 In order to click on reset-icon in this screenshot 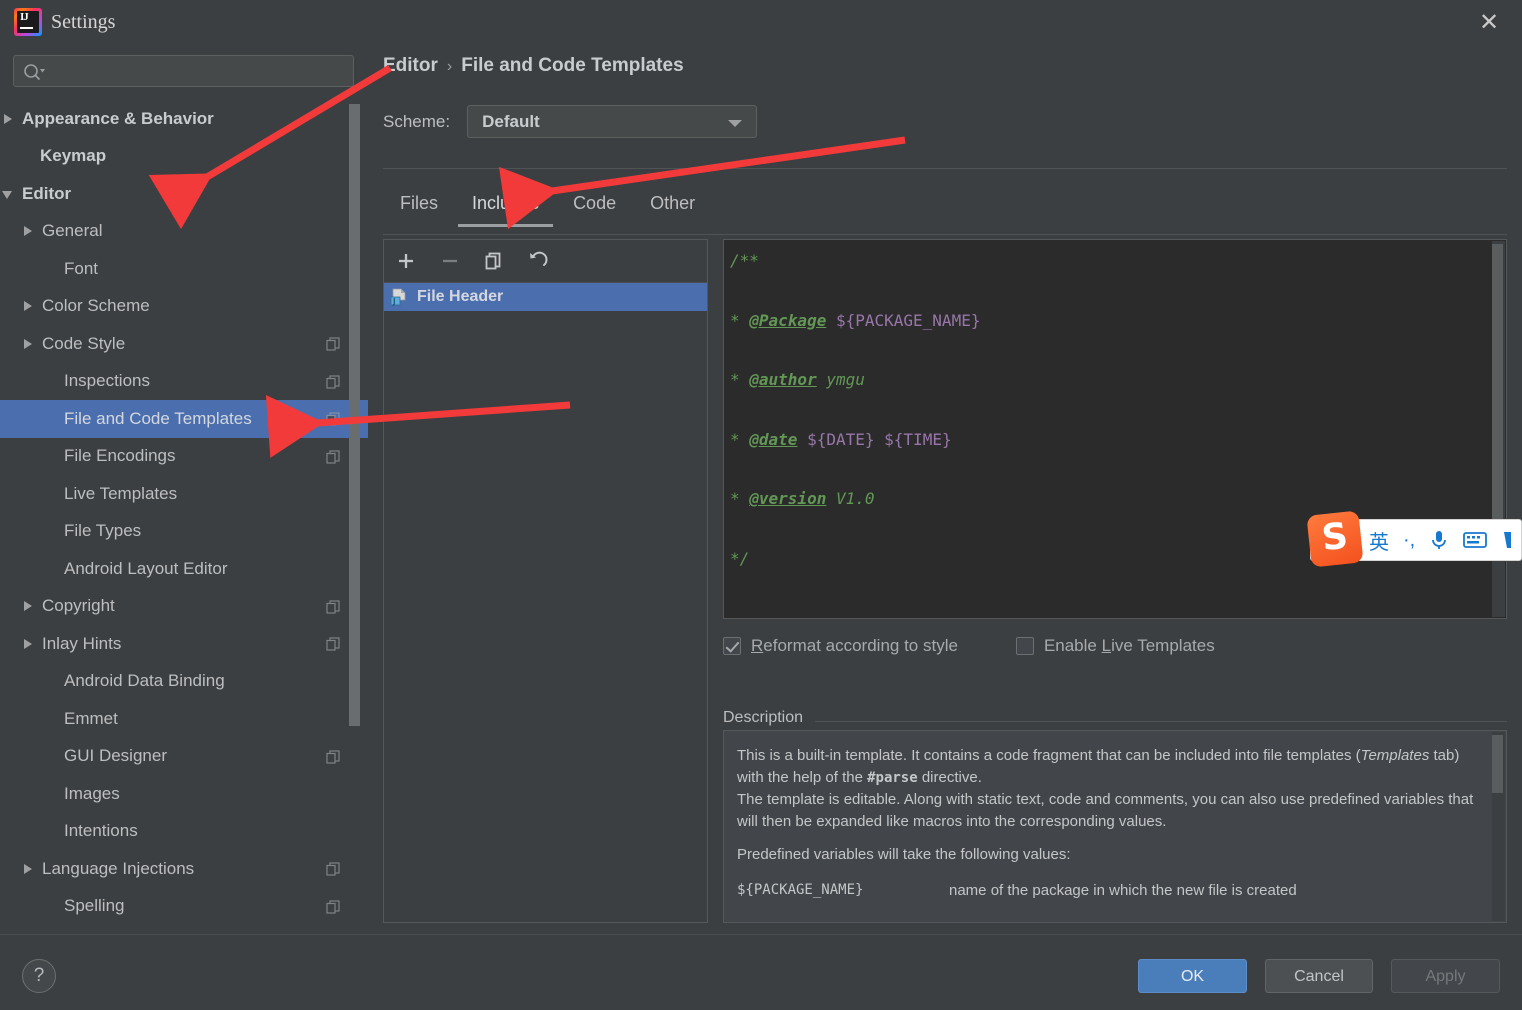, I will do `click(538, 261)`.